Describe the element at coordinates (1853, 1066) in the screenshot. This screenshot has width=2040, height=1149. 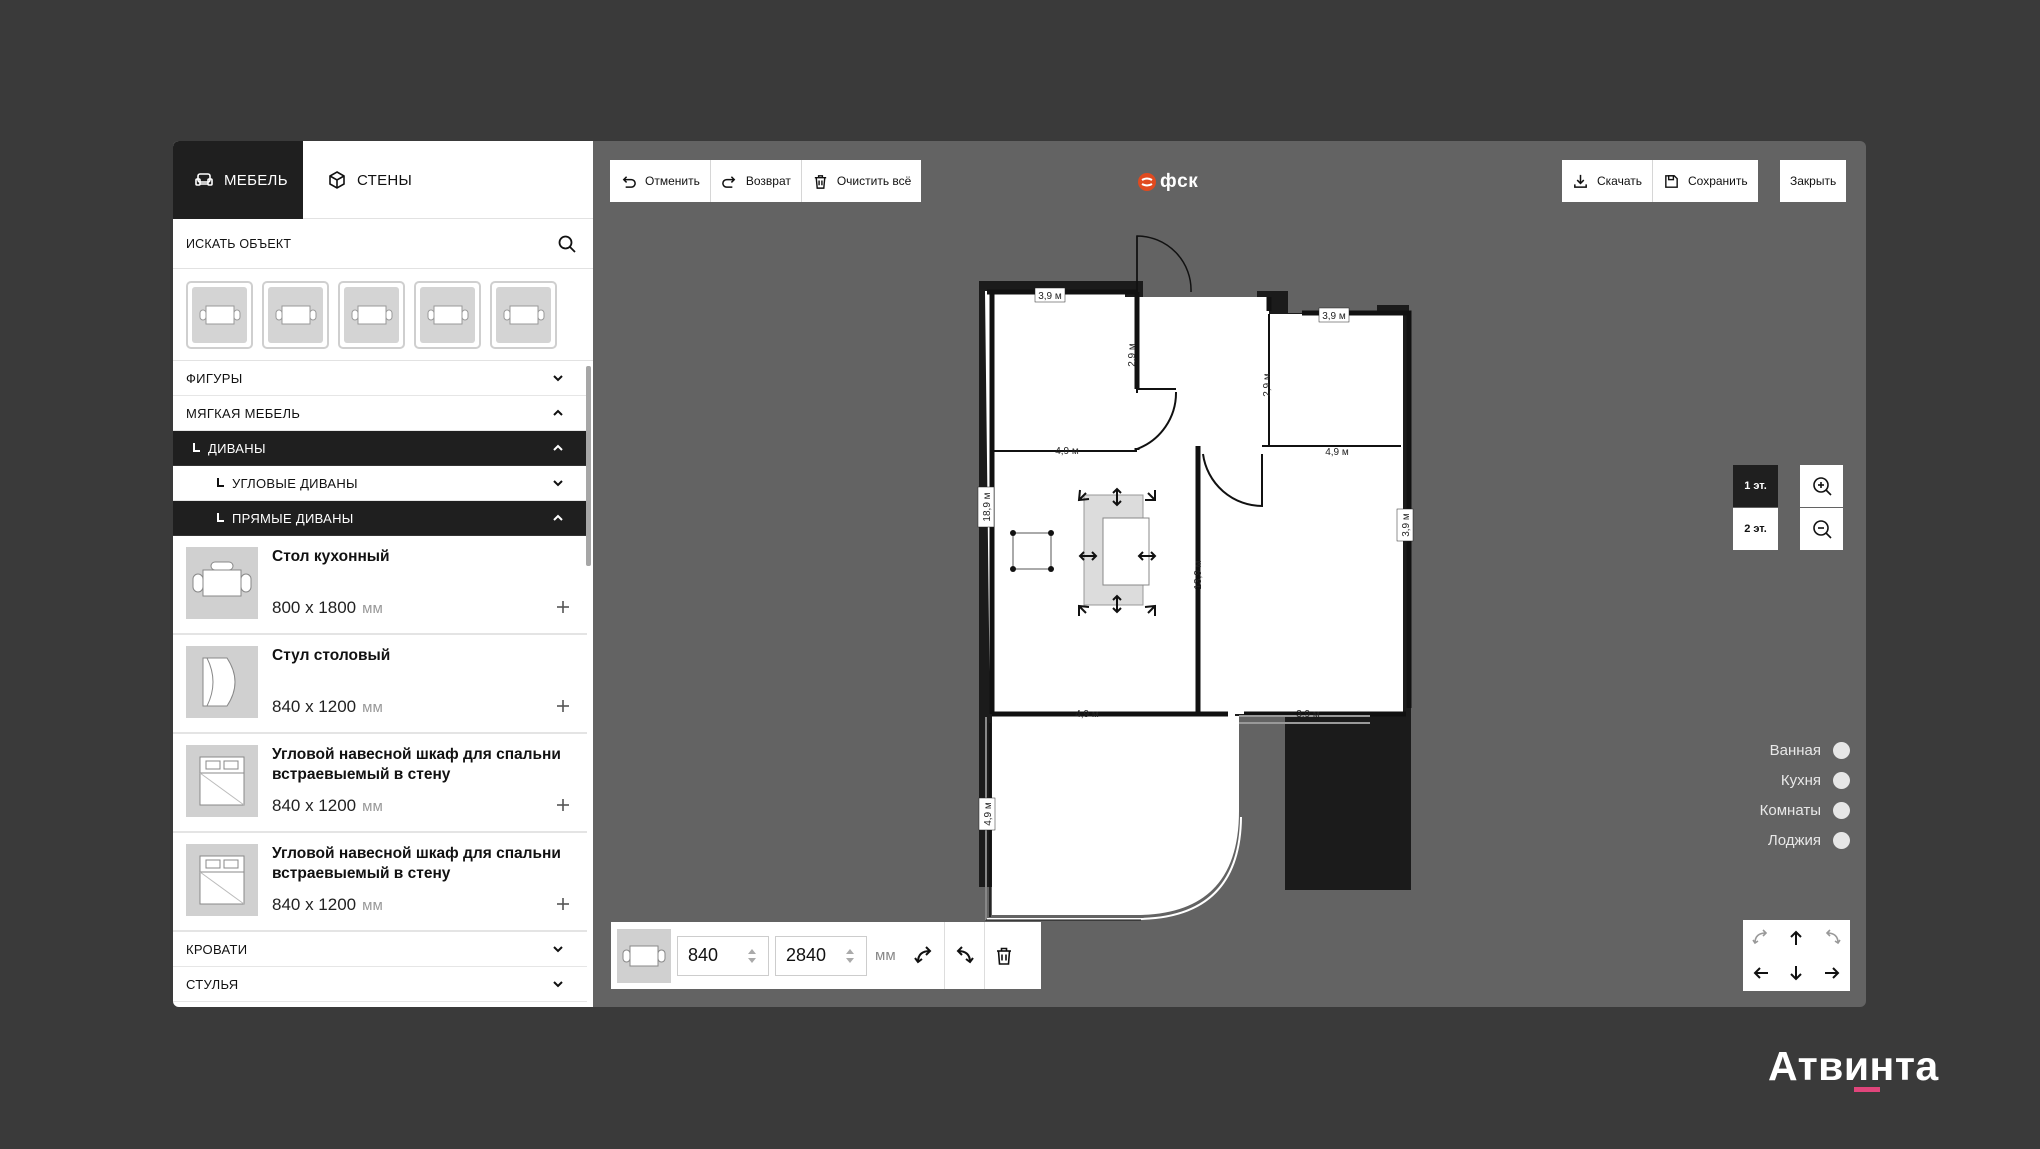
I see `atvinta-logo: Атвинта` at that location.